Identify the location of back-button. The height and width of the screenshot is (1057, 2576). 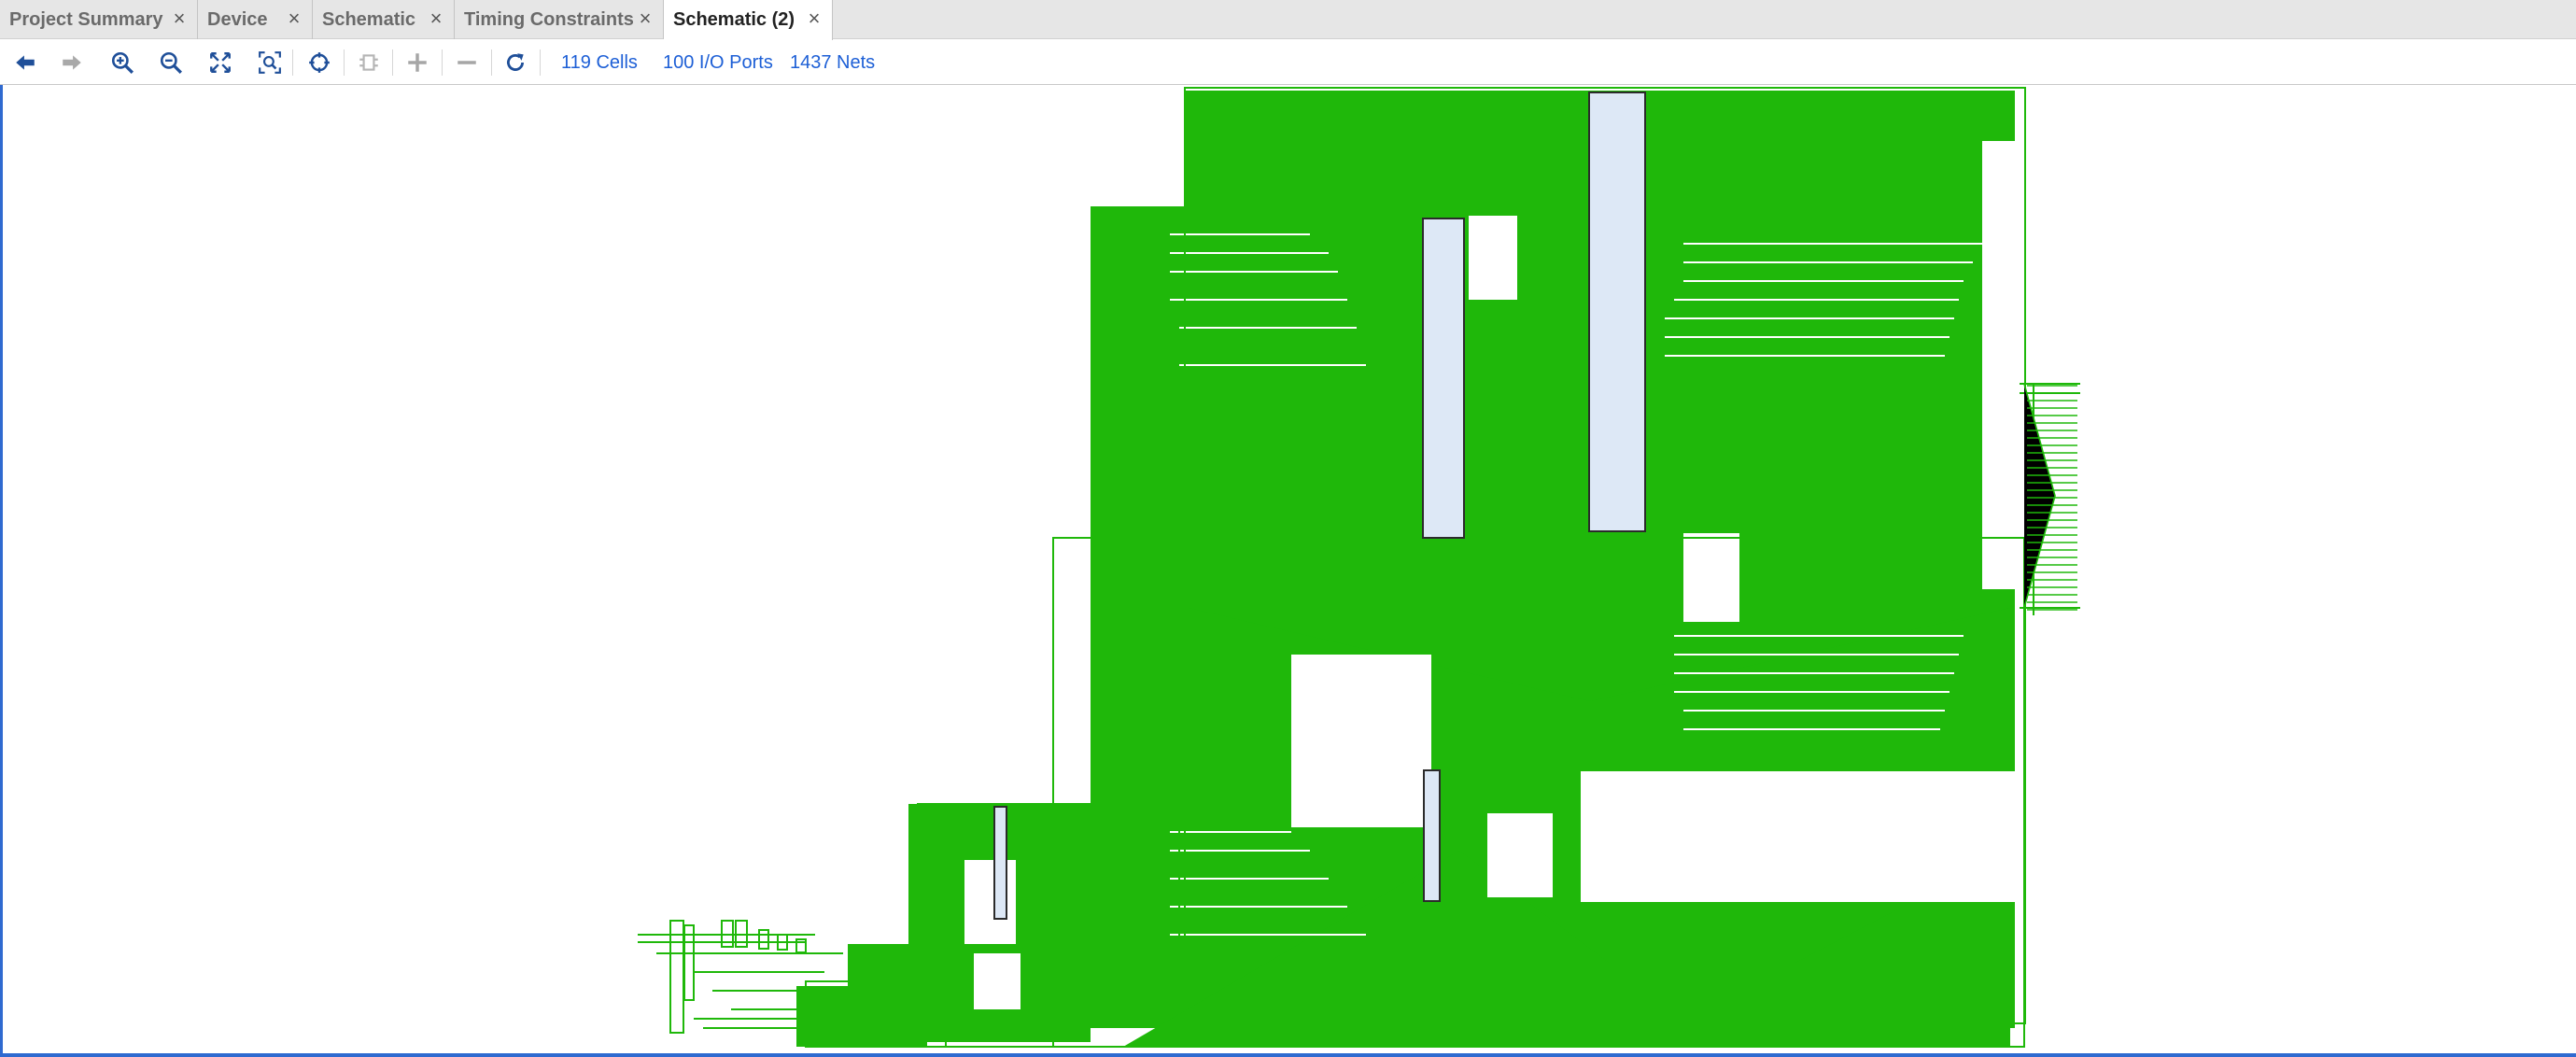
(25, 63).